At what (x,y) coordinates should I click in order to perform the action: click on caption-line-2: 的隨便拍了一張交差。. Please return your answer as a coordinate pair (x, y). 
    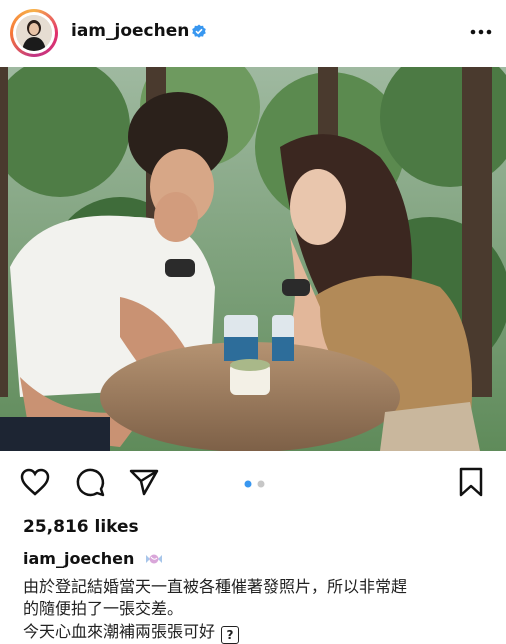
    Looking at the image, I should click on (103, 608).